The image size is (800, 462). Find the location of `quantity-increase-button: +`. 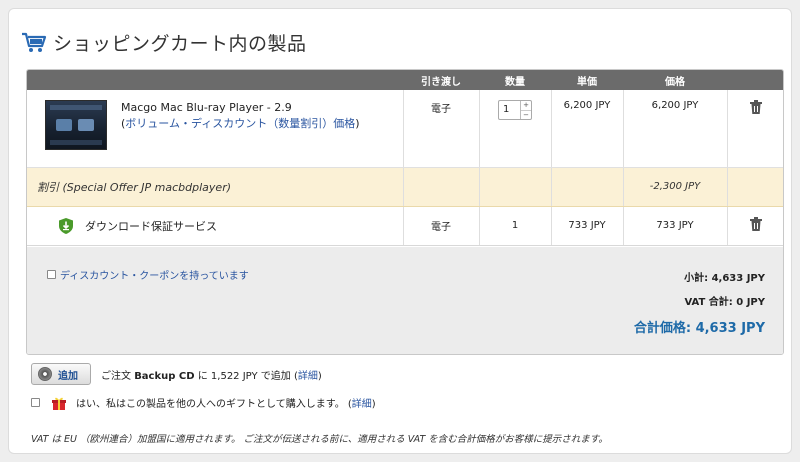

quantity-increase-button: + is located at coordinates (526, 106).